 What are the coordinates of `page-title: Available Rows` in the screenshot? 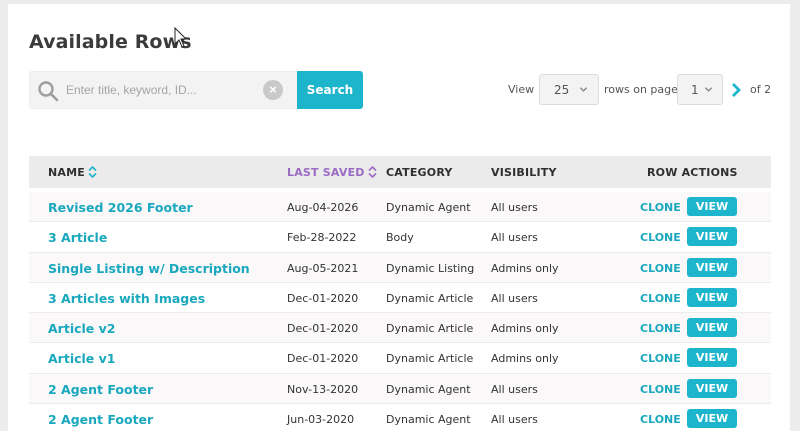 It's located at (110, 42).